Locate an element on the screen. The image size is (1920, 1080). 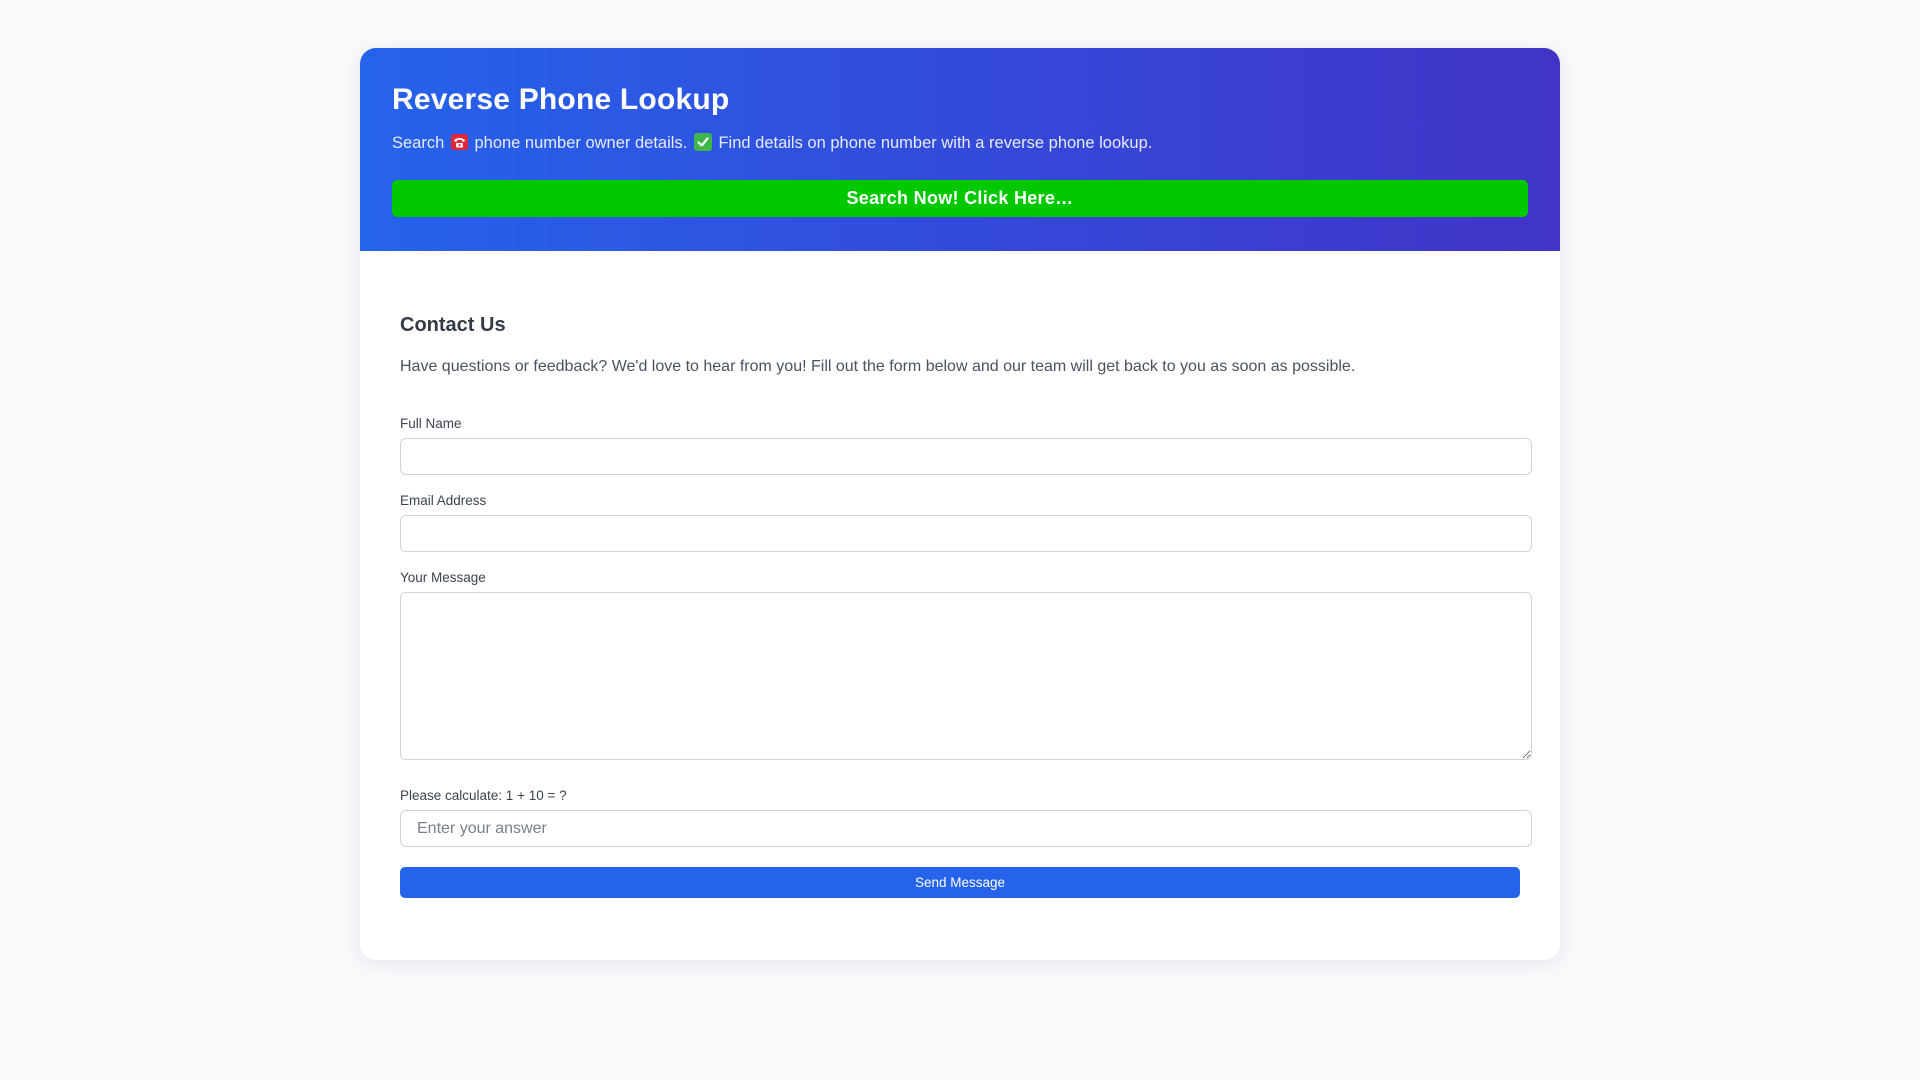
email-label: Email Address is located at coordinates (443, 500).